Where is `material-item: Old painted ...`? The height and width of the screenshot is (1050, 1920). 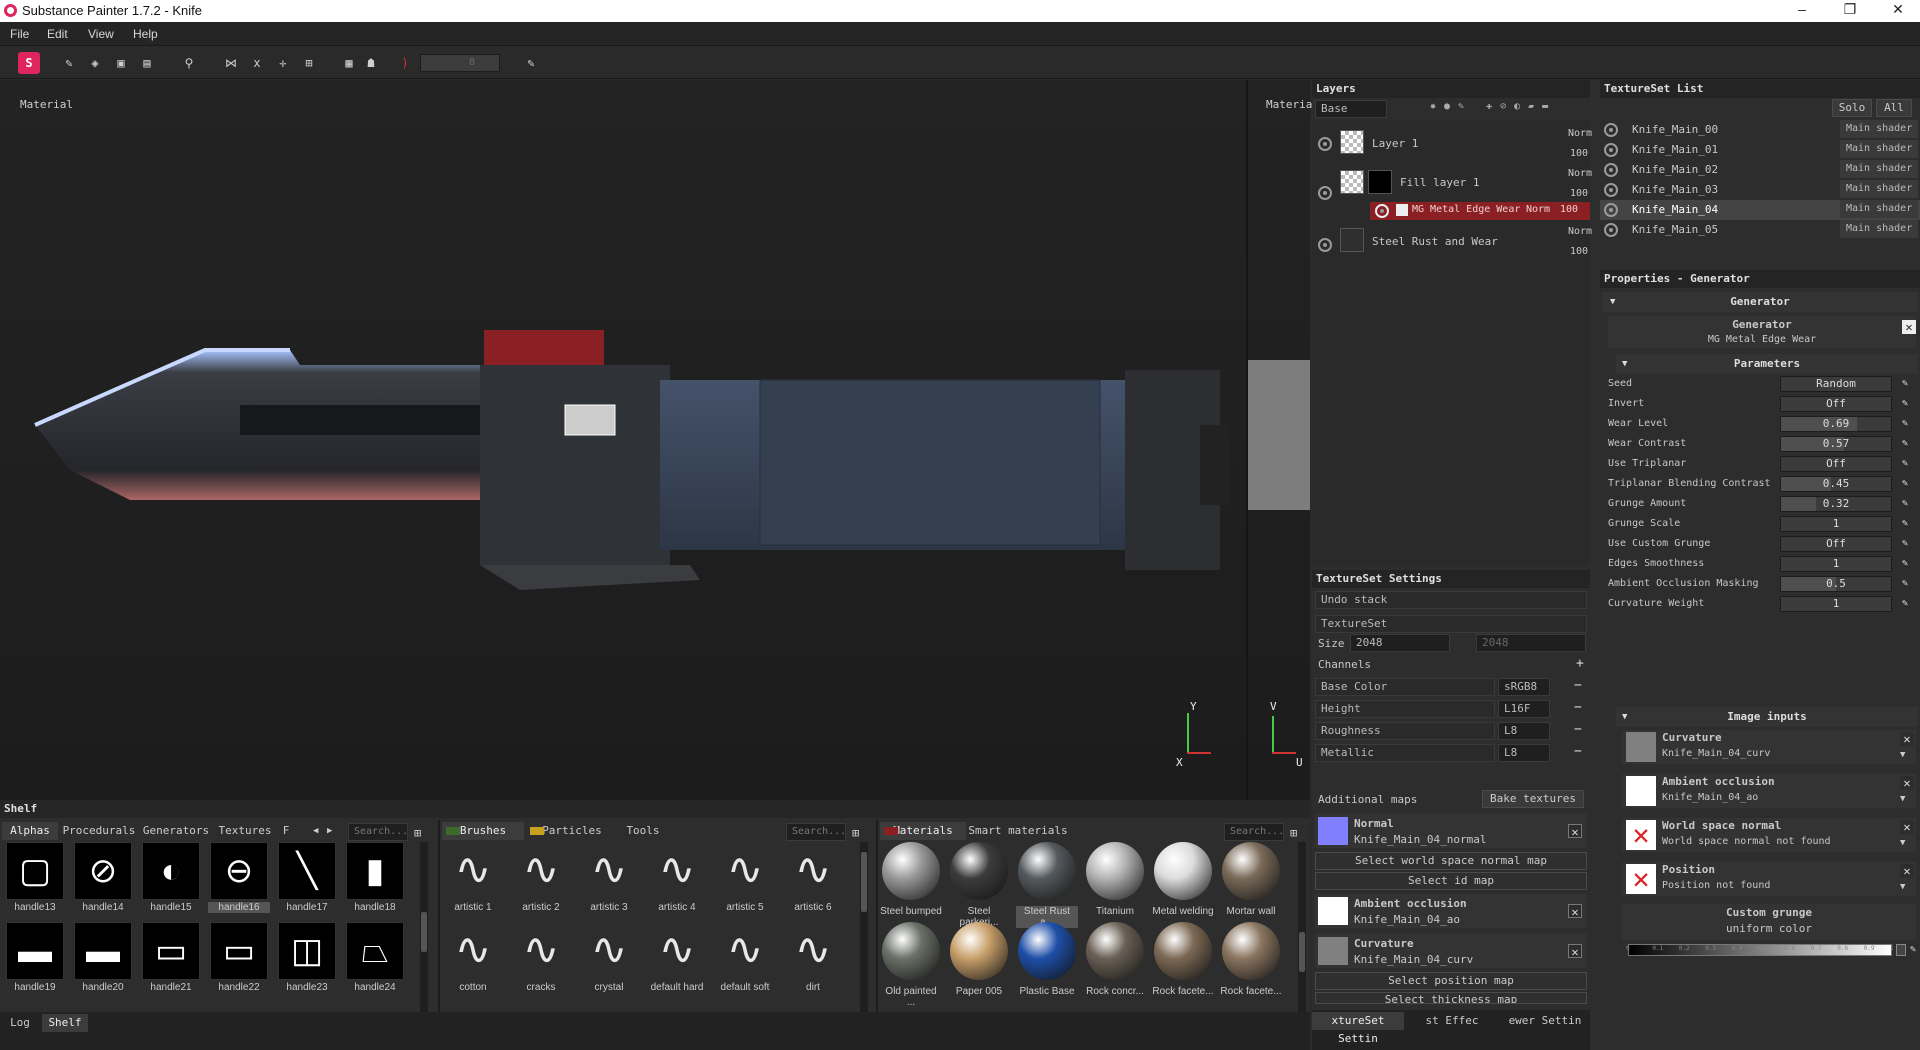
material-item: Old painted ... is located at coordinates (911, 965).